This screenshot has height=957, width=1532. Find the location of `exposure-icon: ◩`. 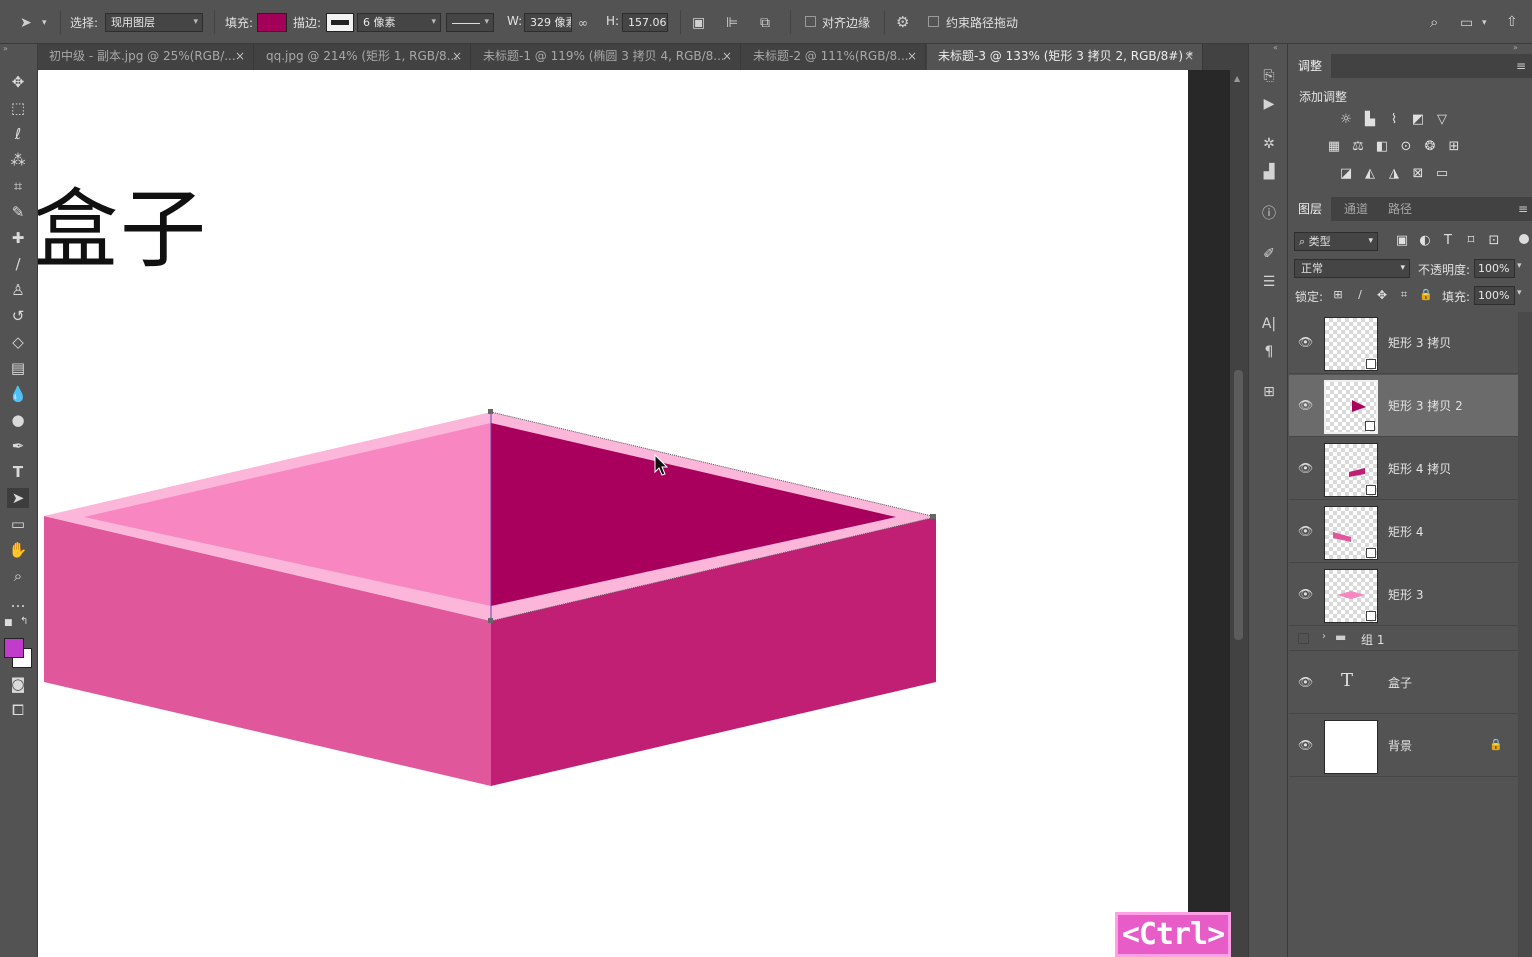

exposure-icon: ◩ is located at coordinates (1418, 120).